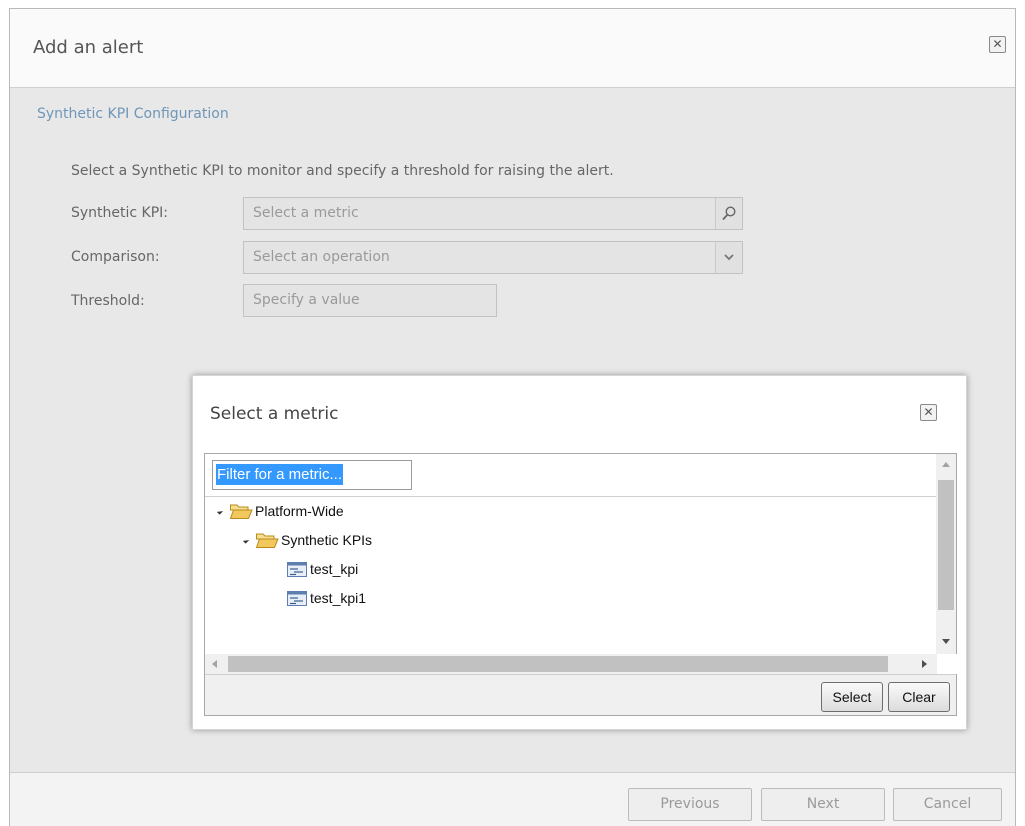  I want to click on scroll-up-icon, so click(946, 464).